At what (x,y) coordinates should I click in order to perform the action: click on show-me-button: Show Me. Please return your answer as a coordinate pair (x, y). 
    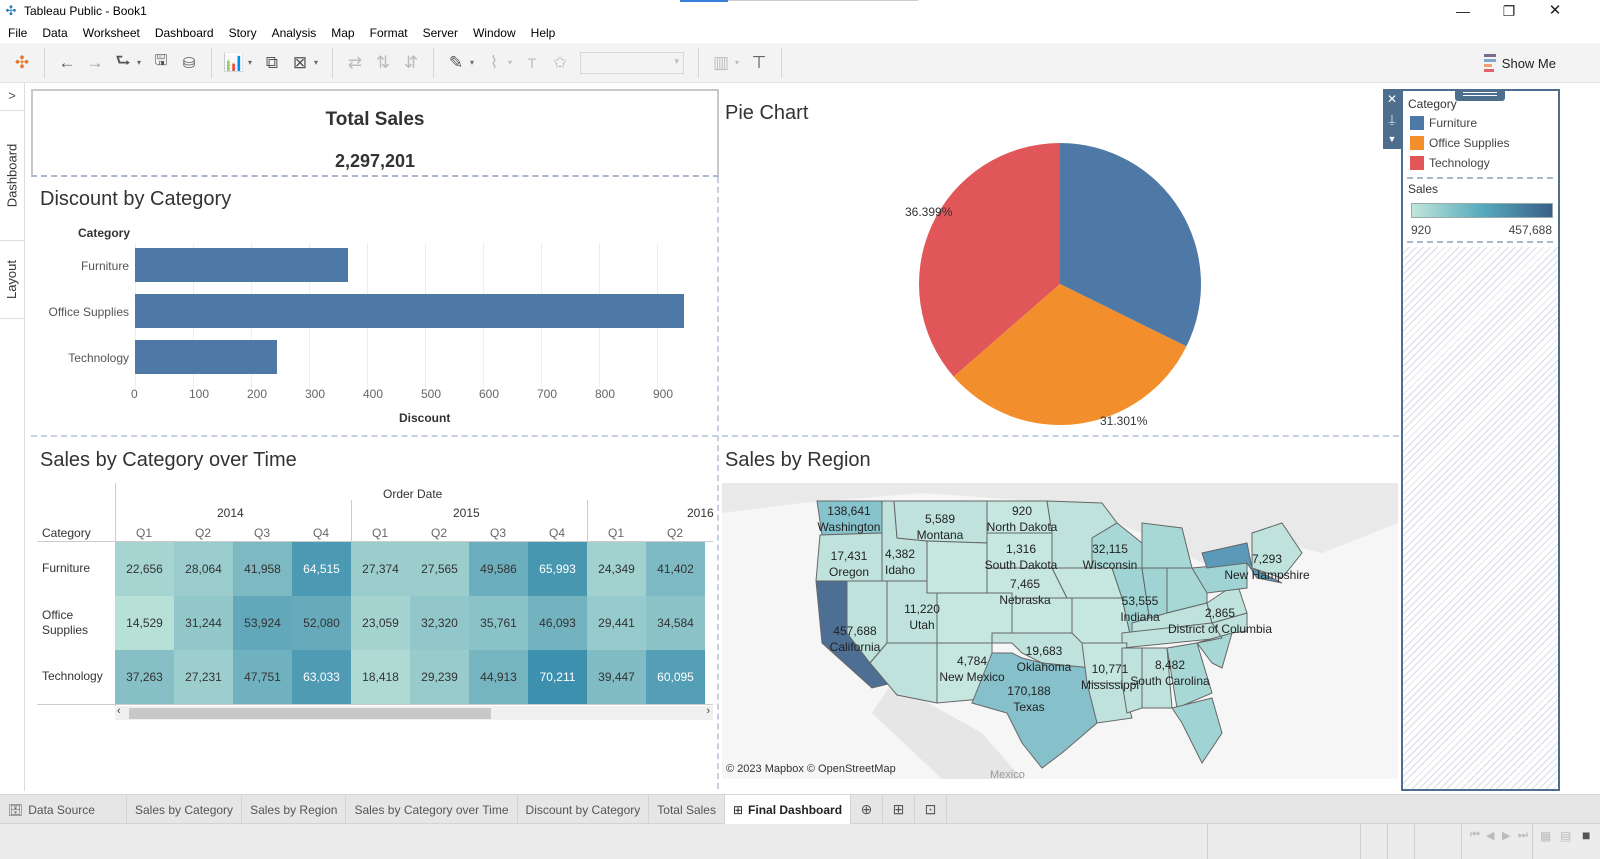
    Looking at the image, I should click on (1519, 63).